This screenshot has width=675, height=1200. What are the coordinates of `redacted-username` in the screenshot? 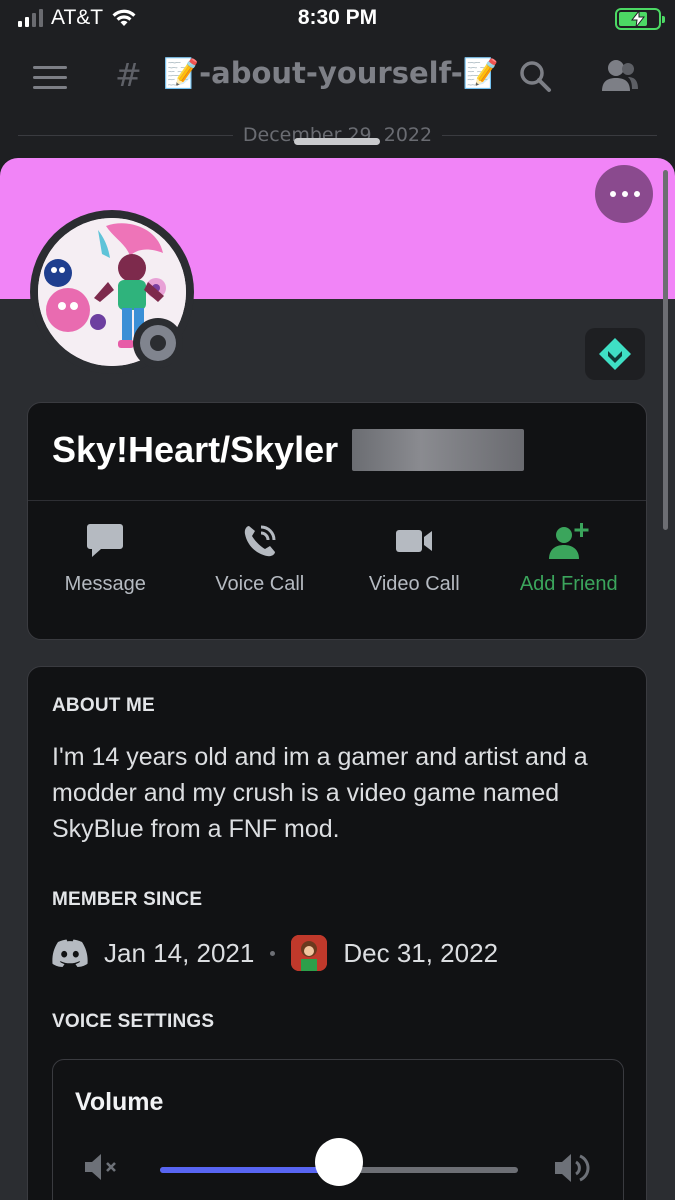 It's located at (438, 450).